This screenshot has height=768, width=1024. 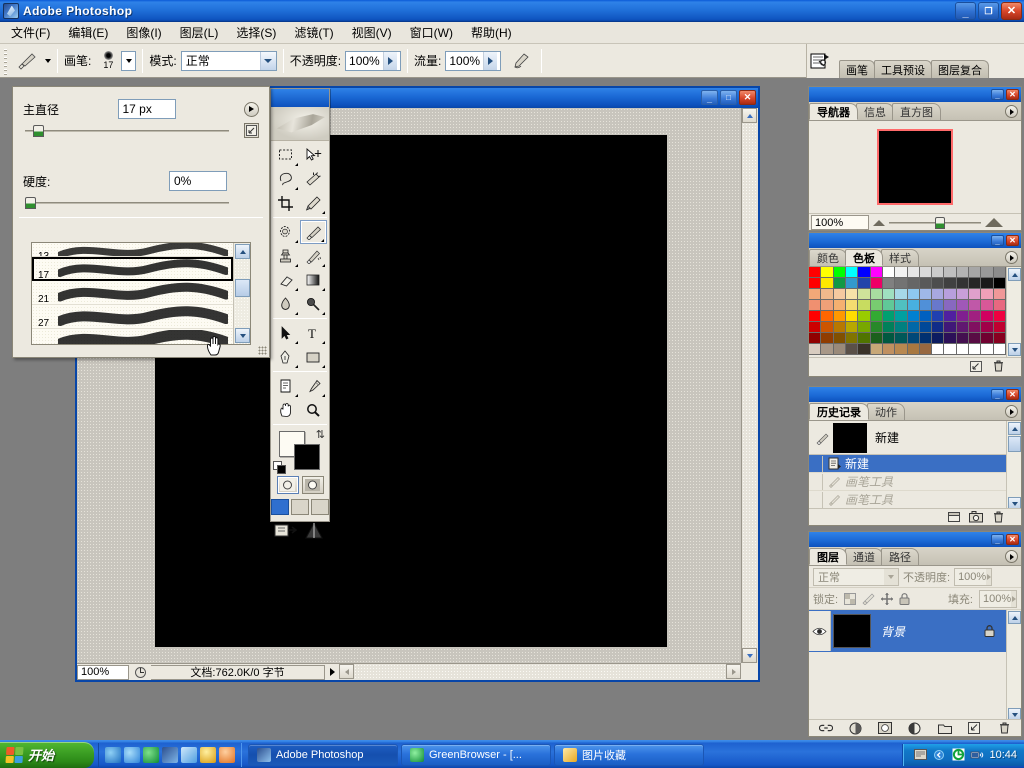 I want to click on tool-preset-dropdown-arrow, so click(x=48, y=60).